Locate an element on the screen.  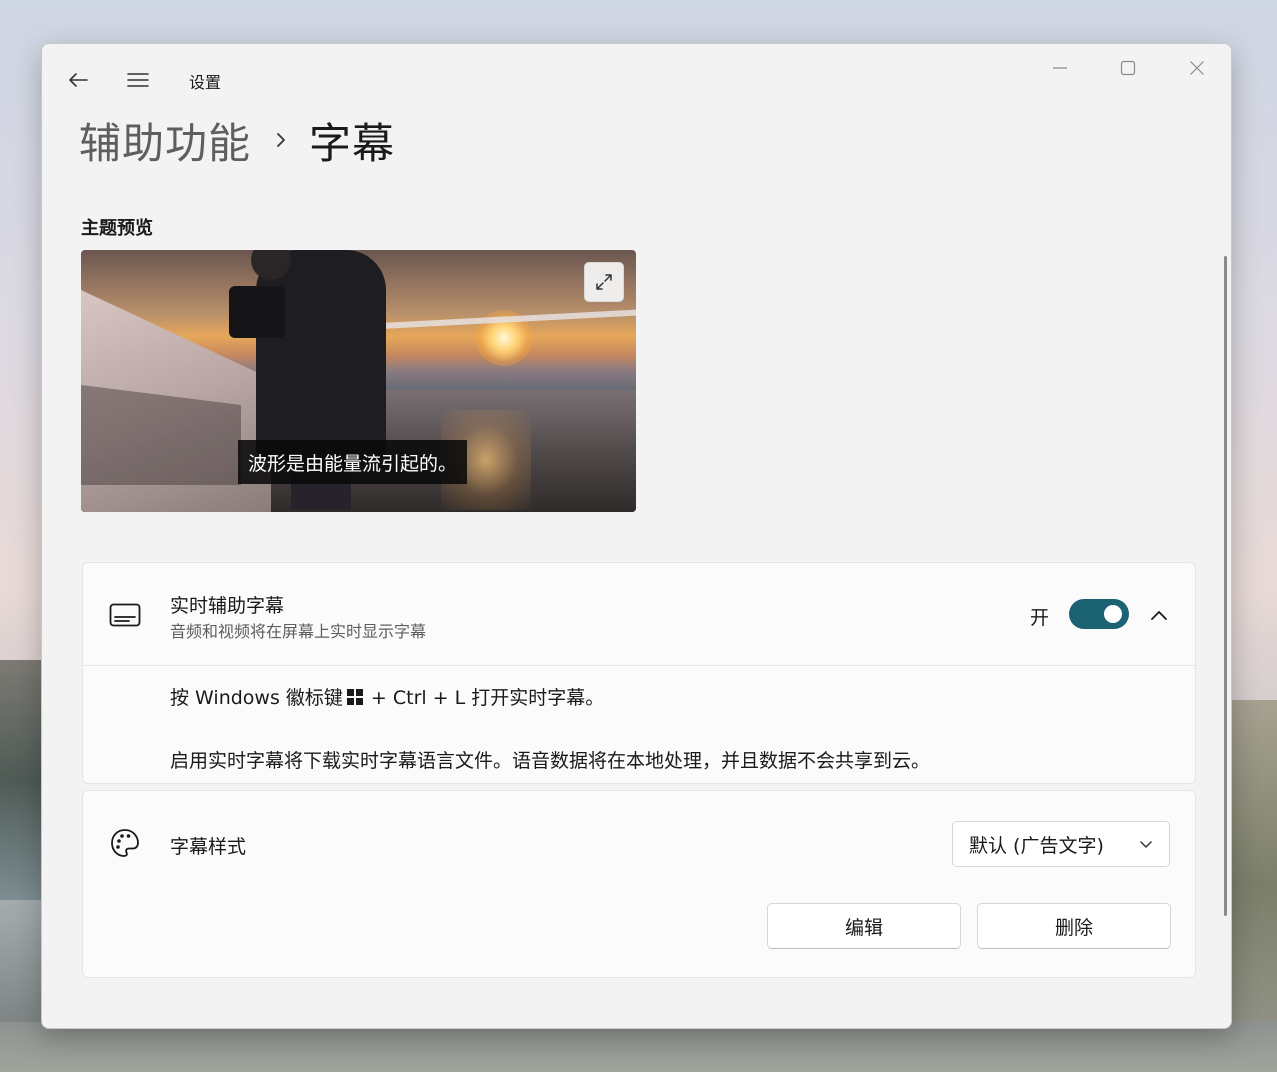
maximize-button is located at coordinates (1128, 68).